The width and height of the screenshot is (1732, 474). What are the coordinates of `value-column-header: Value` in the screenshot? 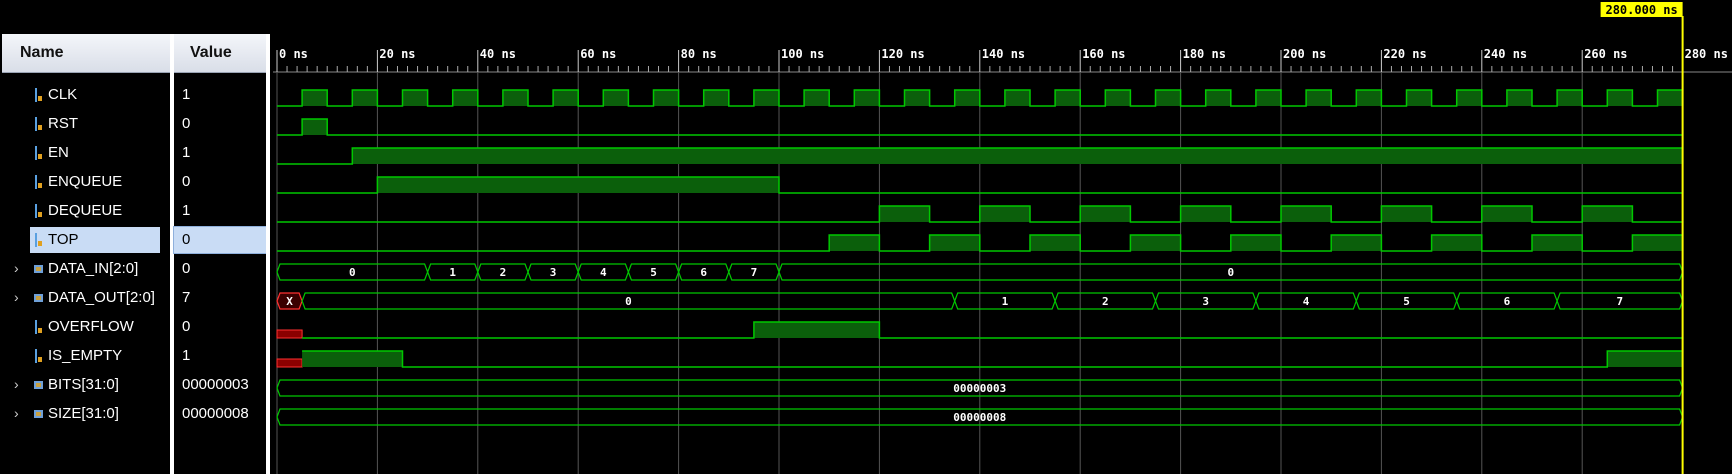 It's located at (220, 53).